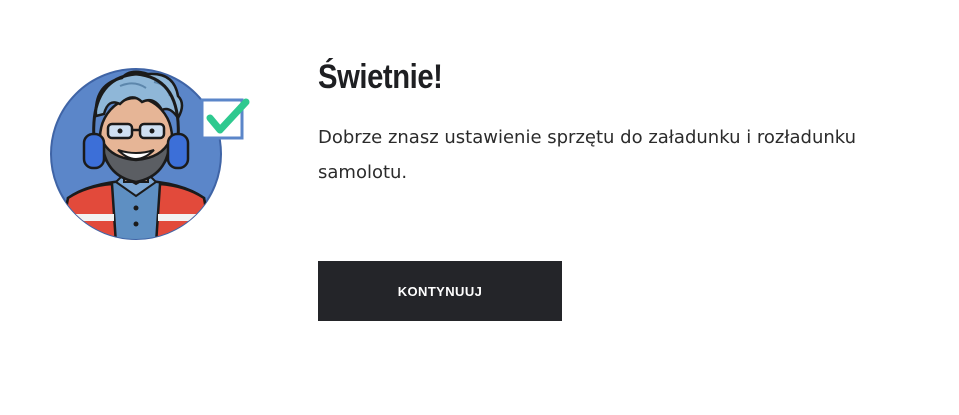  I want to click on checkmark-icon, so click(225, 119).